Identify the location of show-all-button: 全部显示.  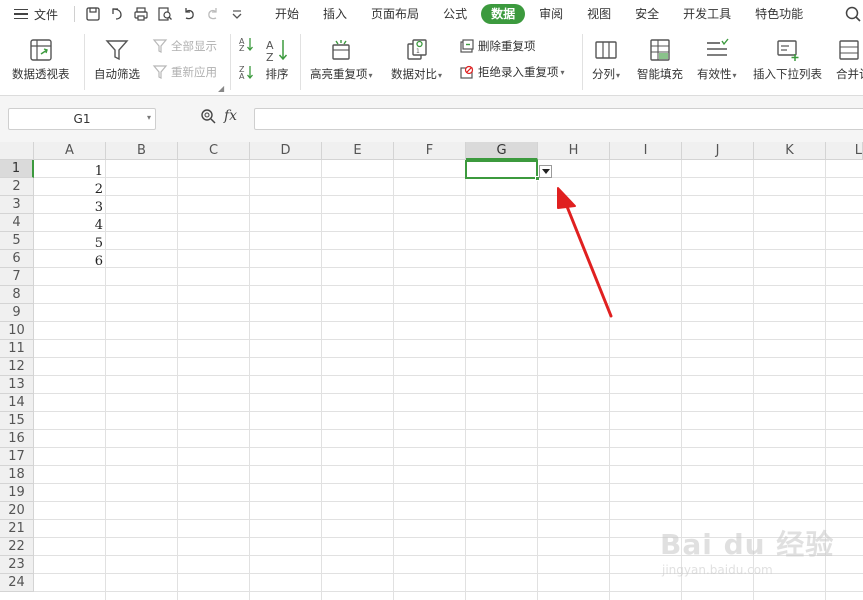
(184, 46).